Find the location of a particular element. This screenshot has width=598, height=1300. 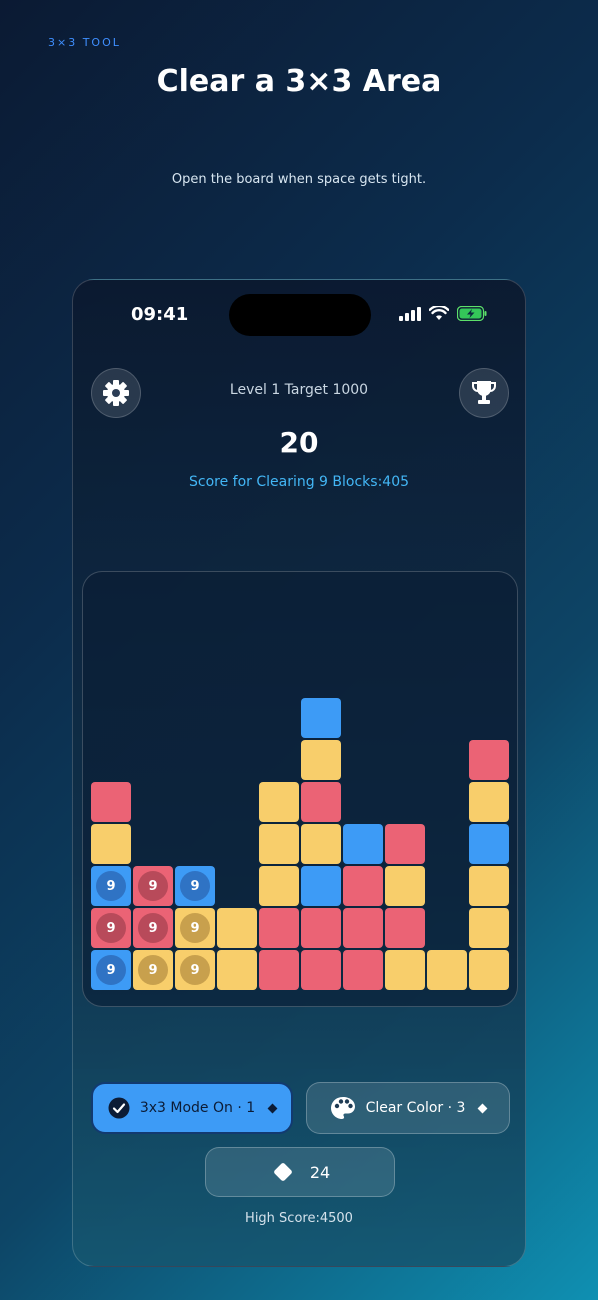

check-circle-icon is located at coordinates (119, 1108).